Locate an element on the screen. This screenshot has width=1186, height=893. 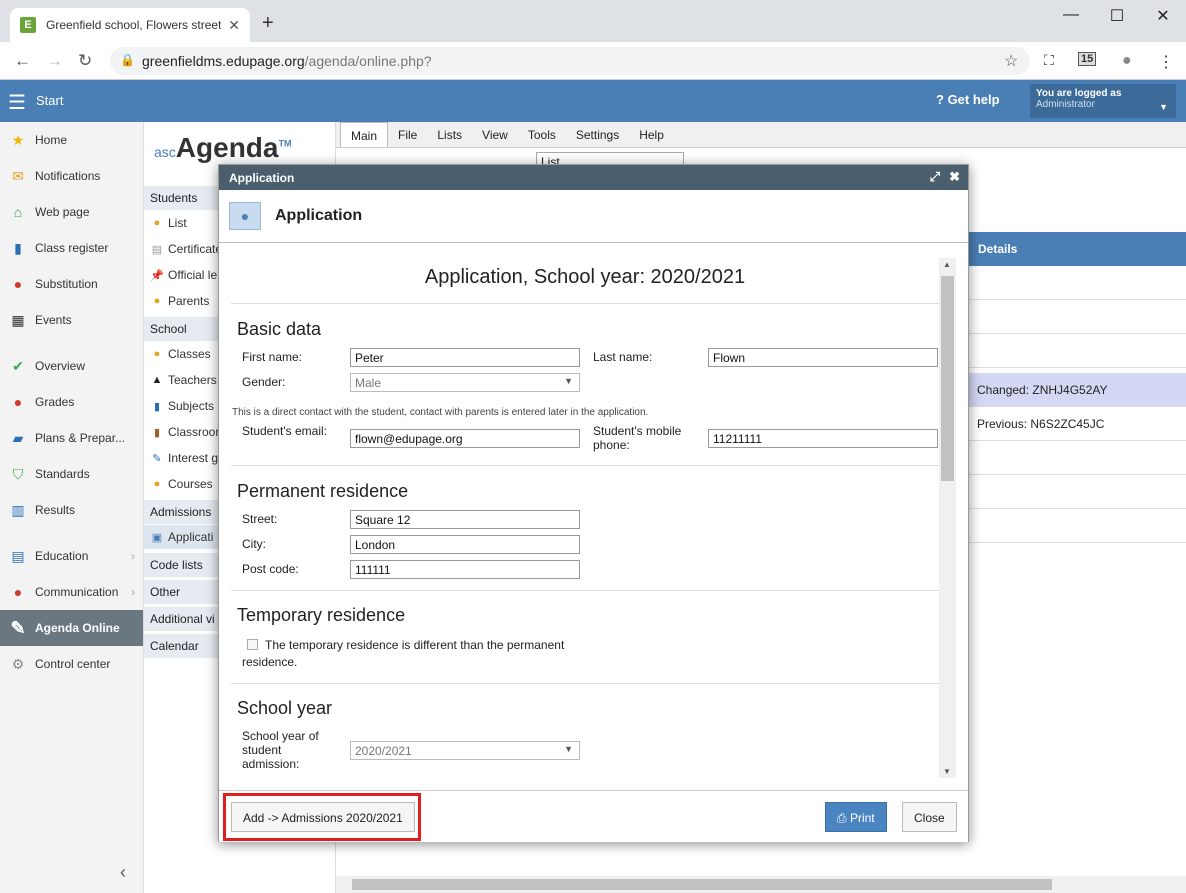
sidebar-item-notifications: ✉ Notifications is located at coordinates (71, 176).